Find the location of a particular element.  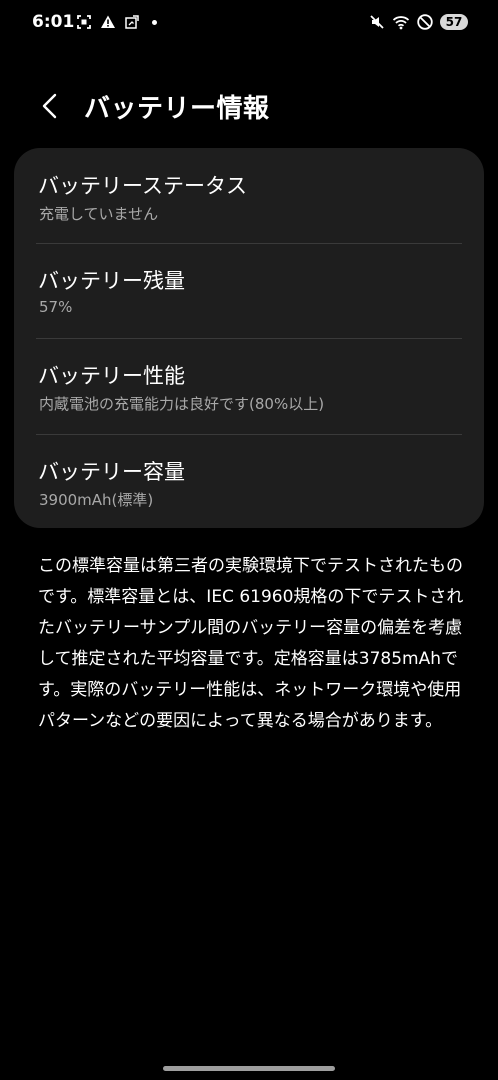

status-left-icons is located at coordinates (116, 22).